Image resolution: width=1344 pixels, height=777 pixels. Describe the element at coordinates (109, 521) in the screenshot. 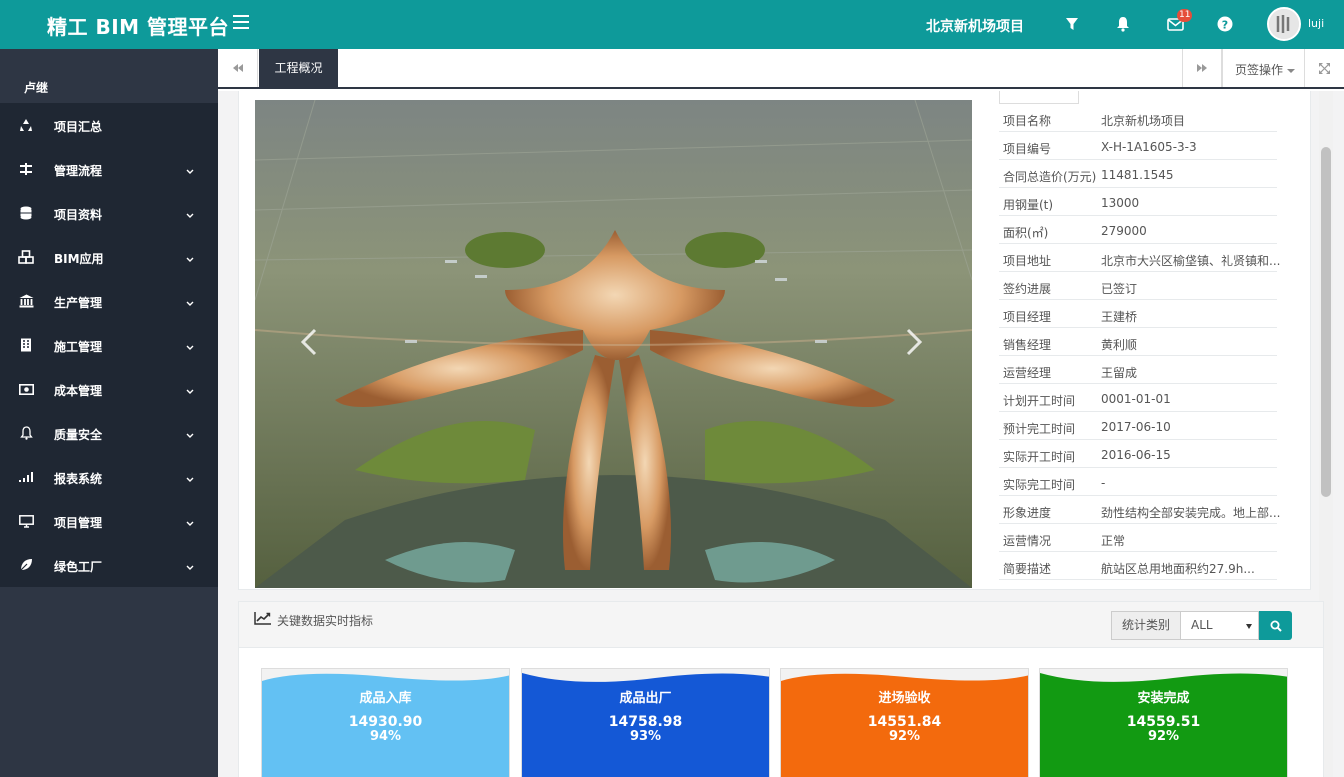

I see `sidebar-item-project-mgmt: 项目管理` at that location.